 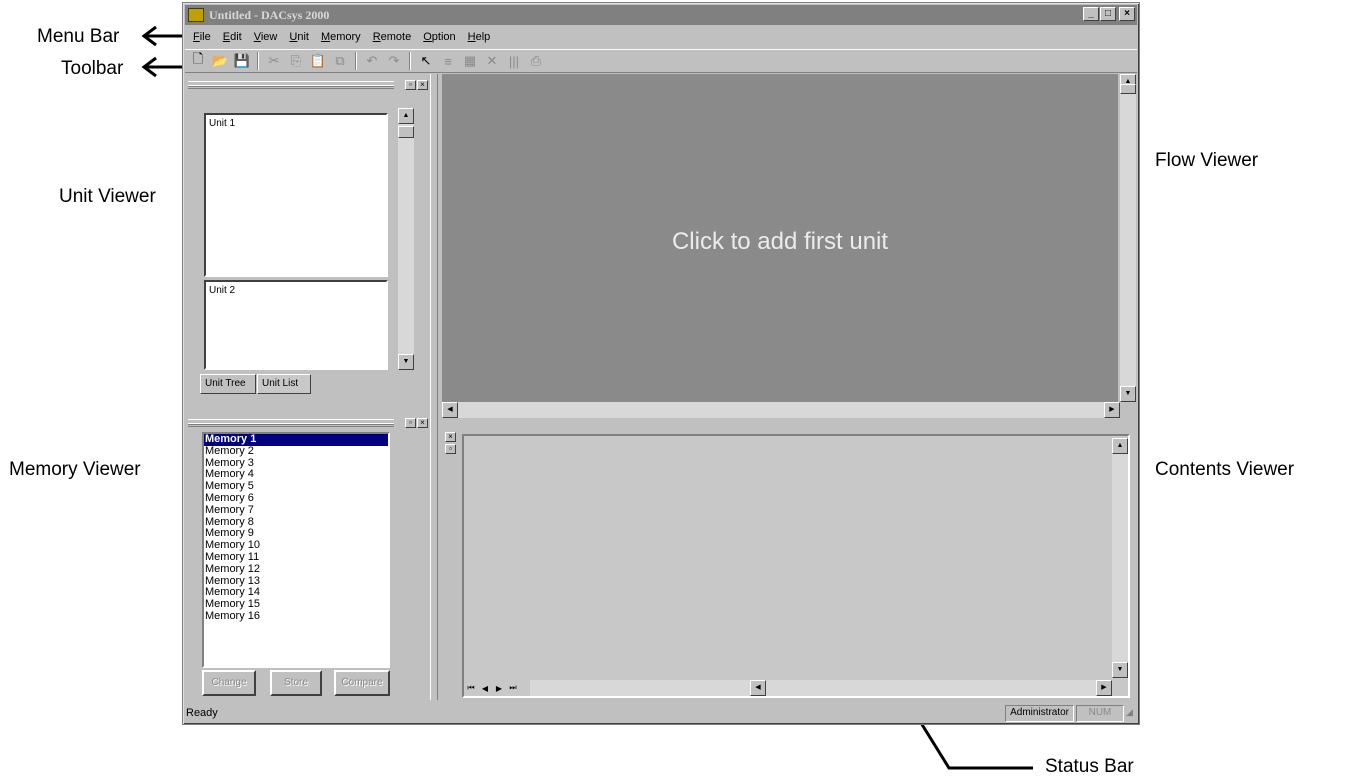 What do you see at coordinates (661, 713) in the screenshot?
I see `status-bar: Ready Administrator NUM ◢` at bounding box center [661, 713].